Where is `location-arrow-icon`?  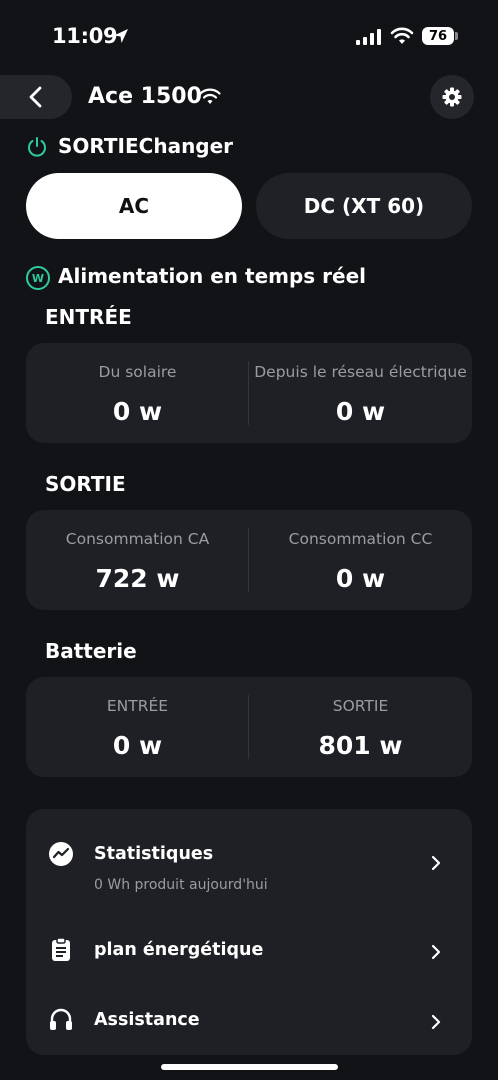
location-arrow-icon is located at coordinates (121, 36).